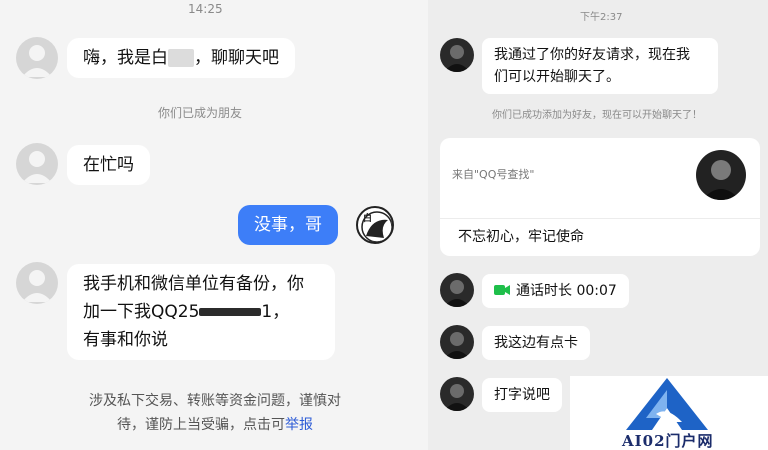 The height and width of the screenshot is (450, 768). What do you see at coordinates (193, 284) in the screenshot?
I see `backup-line-1: 我手机和微信单位有备份，你` at bounding box center [193, 284].